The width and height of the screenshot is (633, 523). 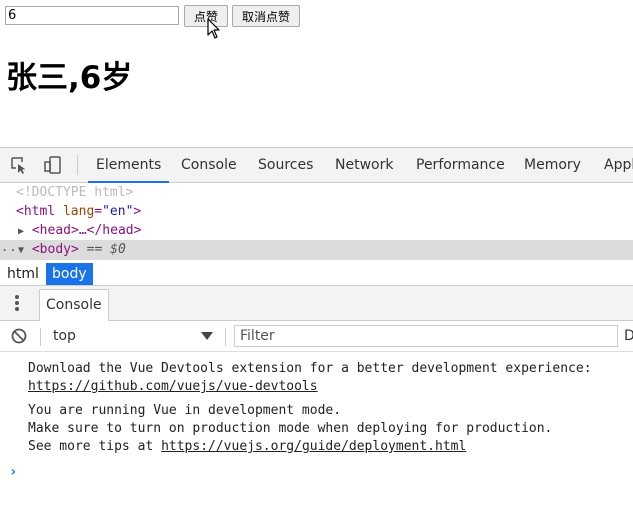 I want to click on html-lang-attr: lang, so click(x=78, y=211).